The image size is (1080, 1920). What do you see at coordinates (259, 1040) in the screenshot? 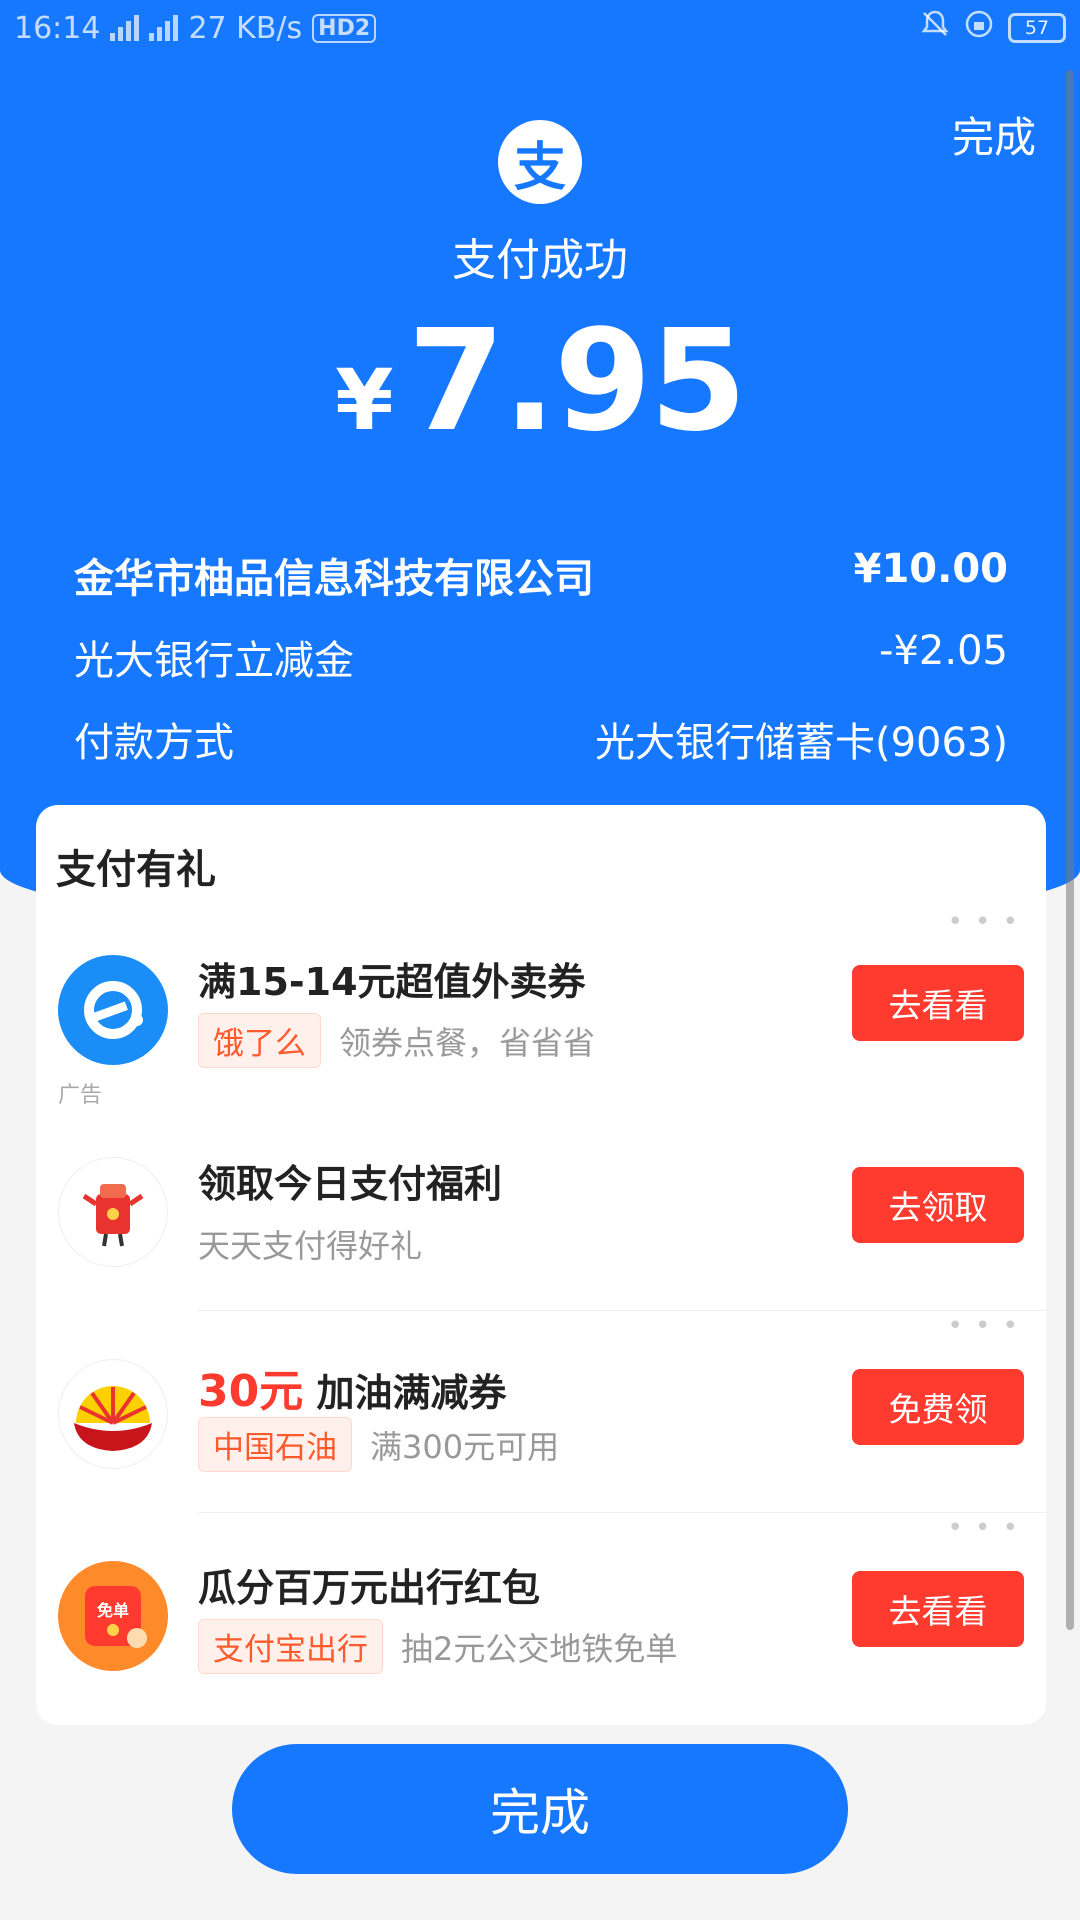
I see `brand-tag: 饿了么` at bounding box center [259, 1040].